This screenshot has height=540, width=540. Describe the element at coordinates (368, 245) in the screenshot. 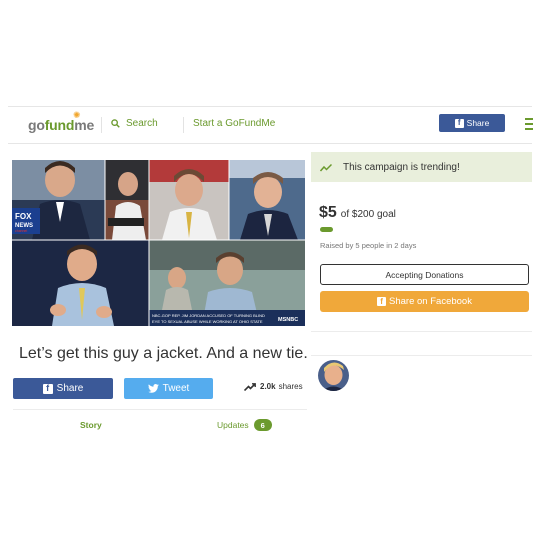

I see `raised-by-text: Raised by 5 people in 2 days` at that location.